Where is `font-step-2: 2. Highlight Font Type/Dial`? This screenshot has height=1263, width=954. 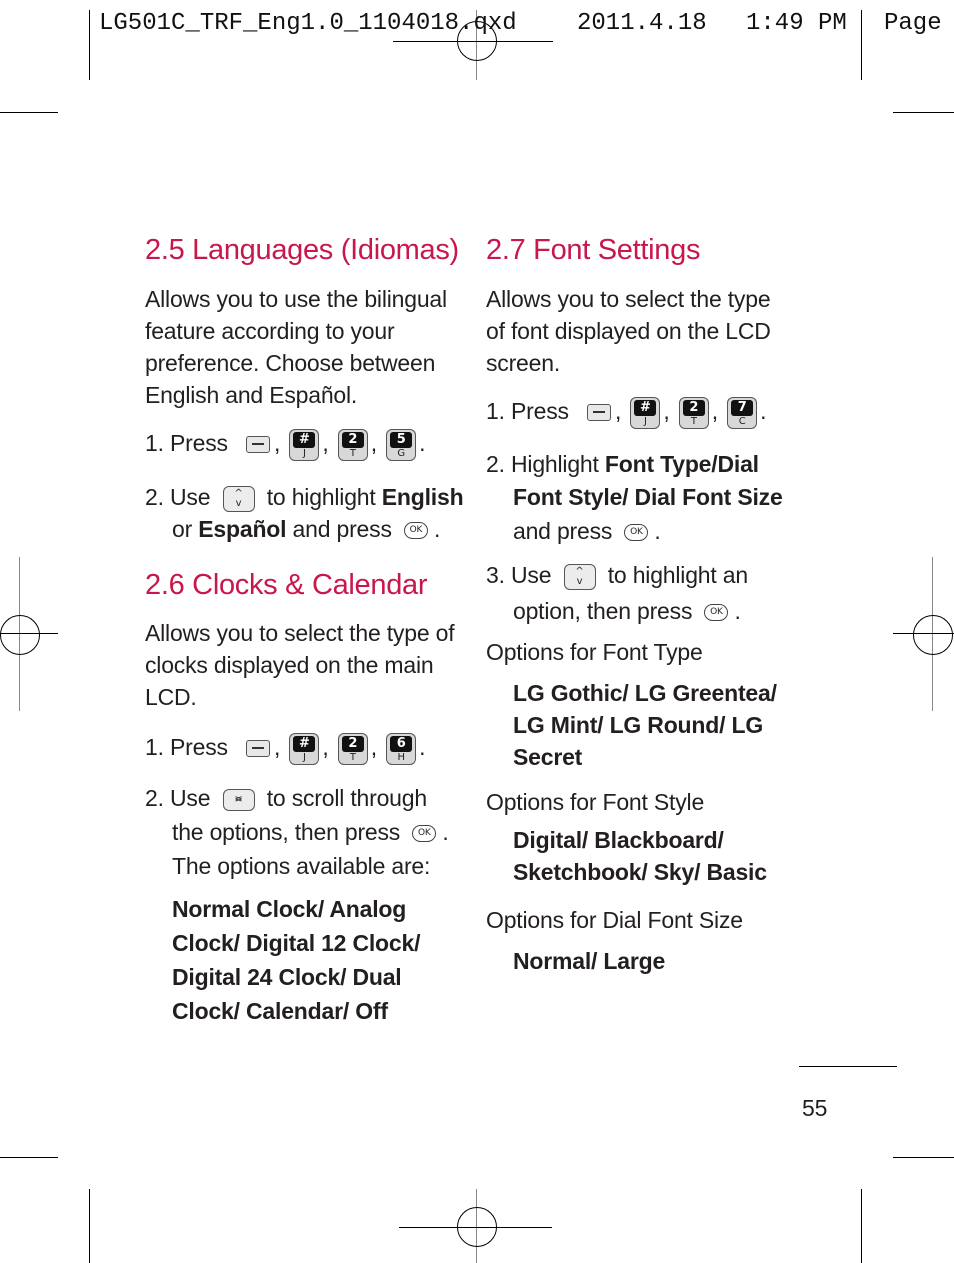 font-step-2: 2. Highlight Font Type/Dial is located at coordinates (622, 464).